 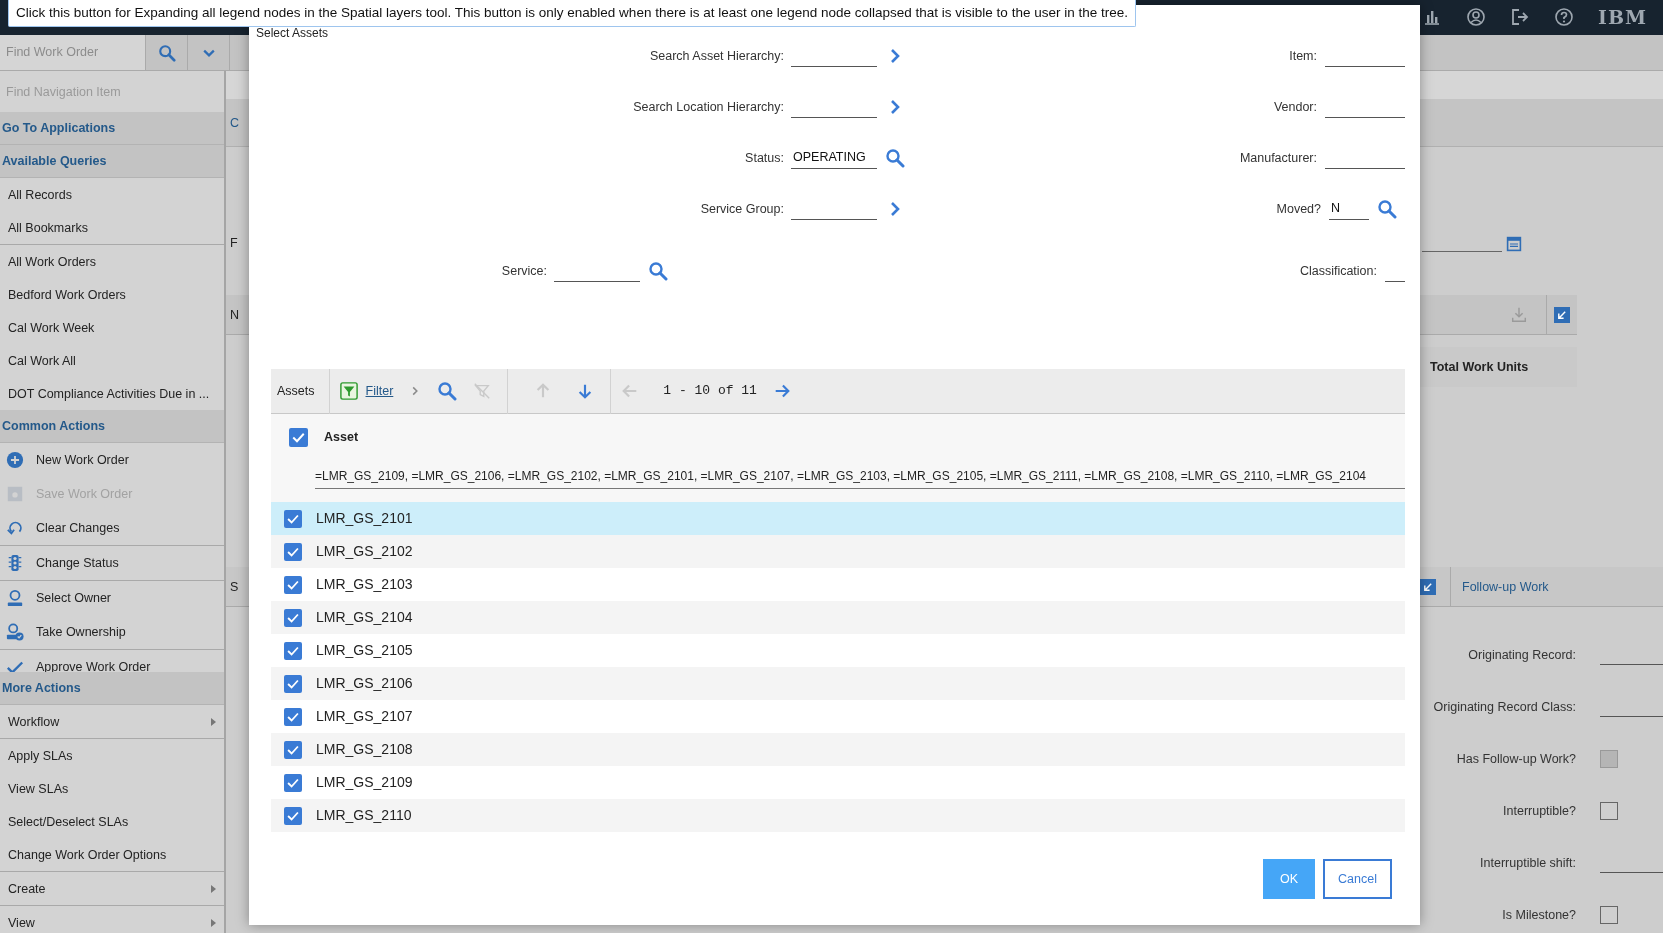 I want to click on collapse-icon, so click(x=1428, y=586).